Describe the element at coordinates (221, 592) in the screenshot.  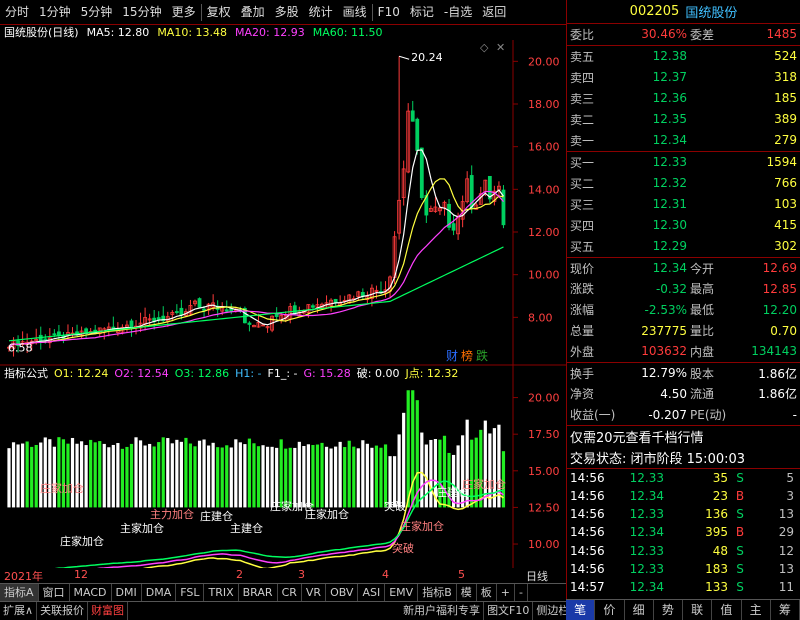
I see `indicator-tab: TRIX` at that location.